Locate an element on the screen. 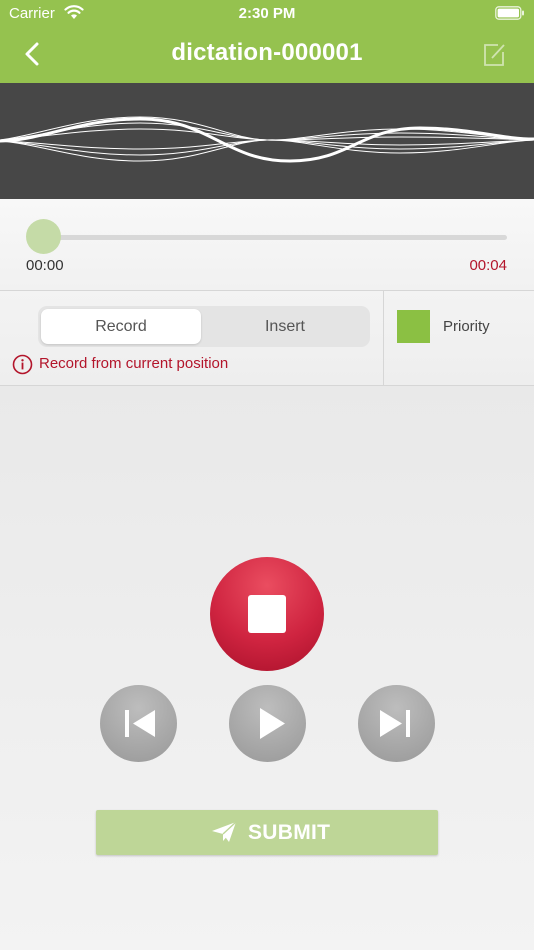  progress-track is located at coordinates (267, 237).